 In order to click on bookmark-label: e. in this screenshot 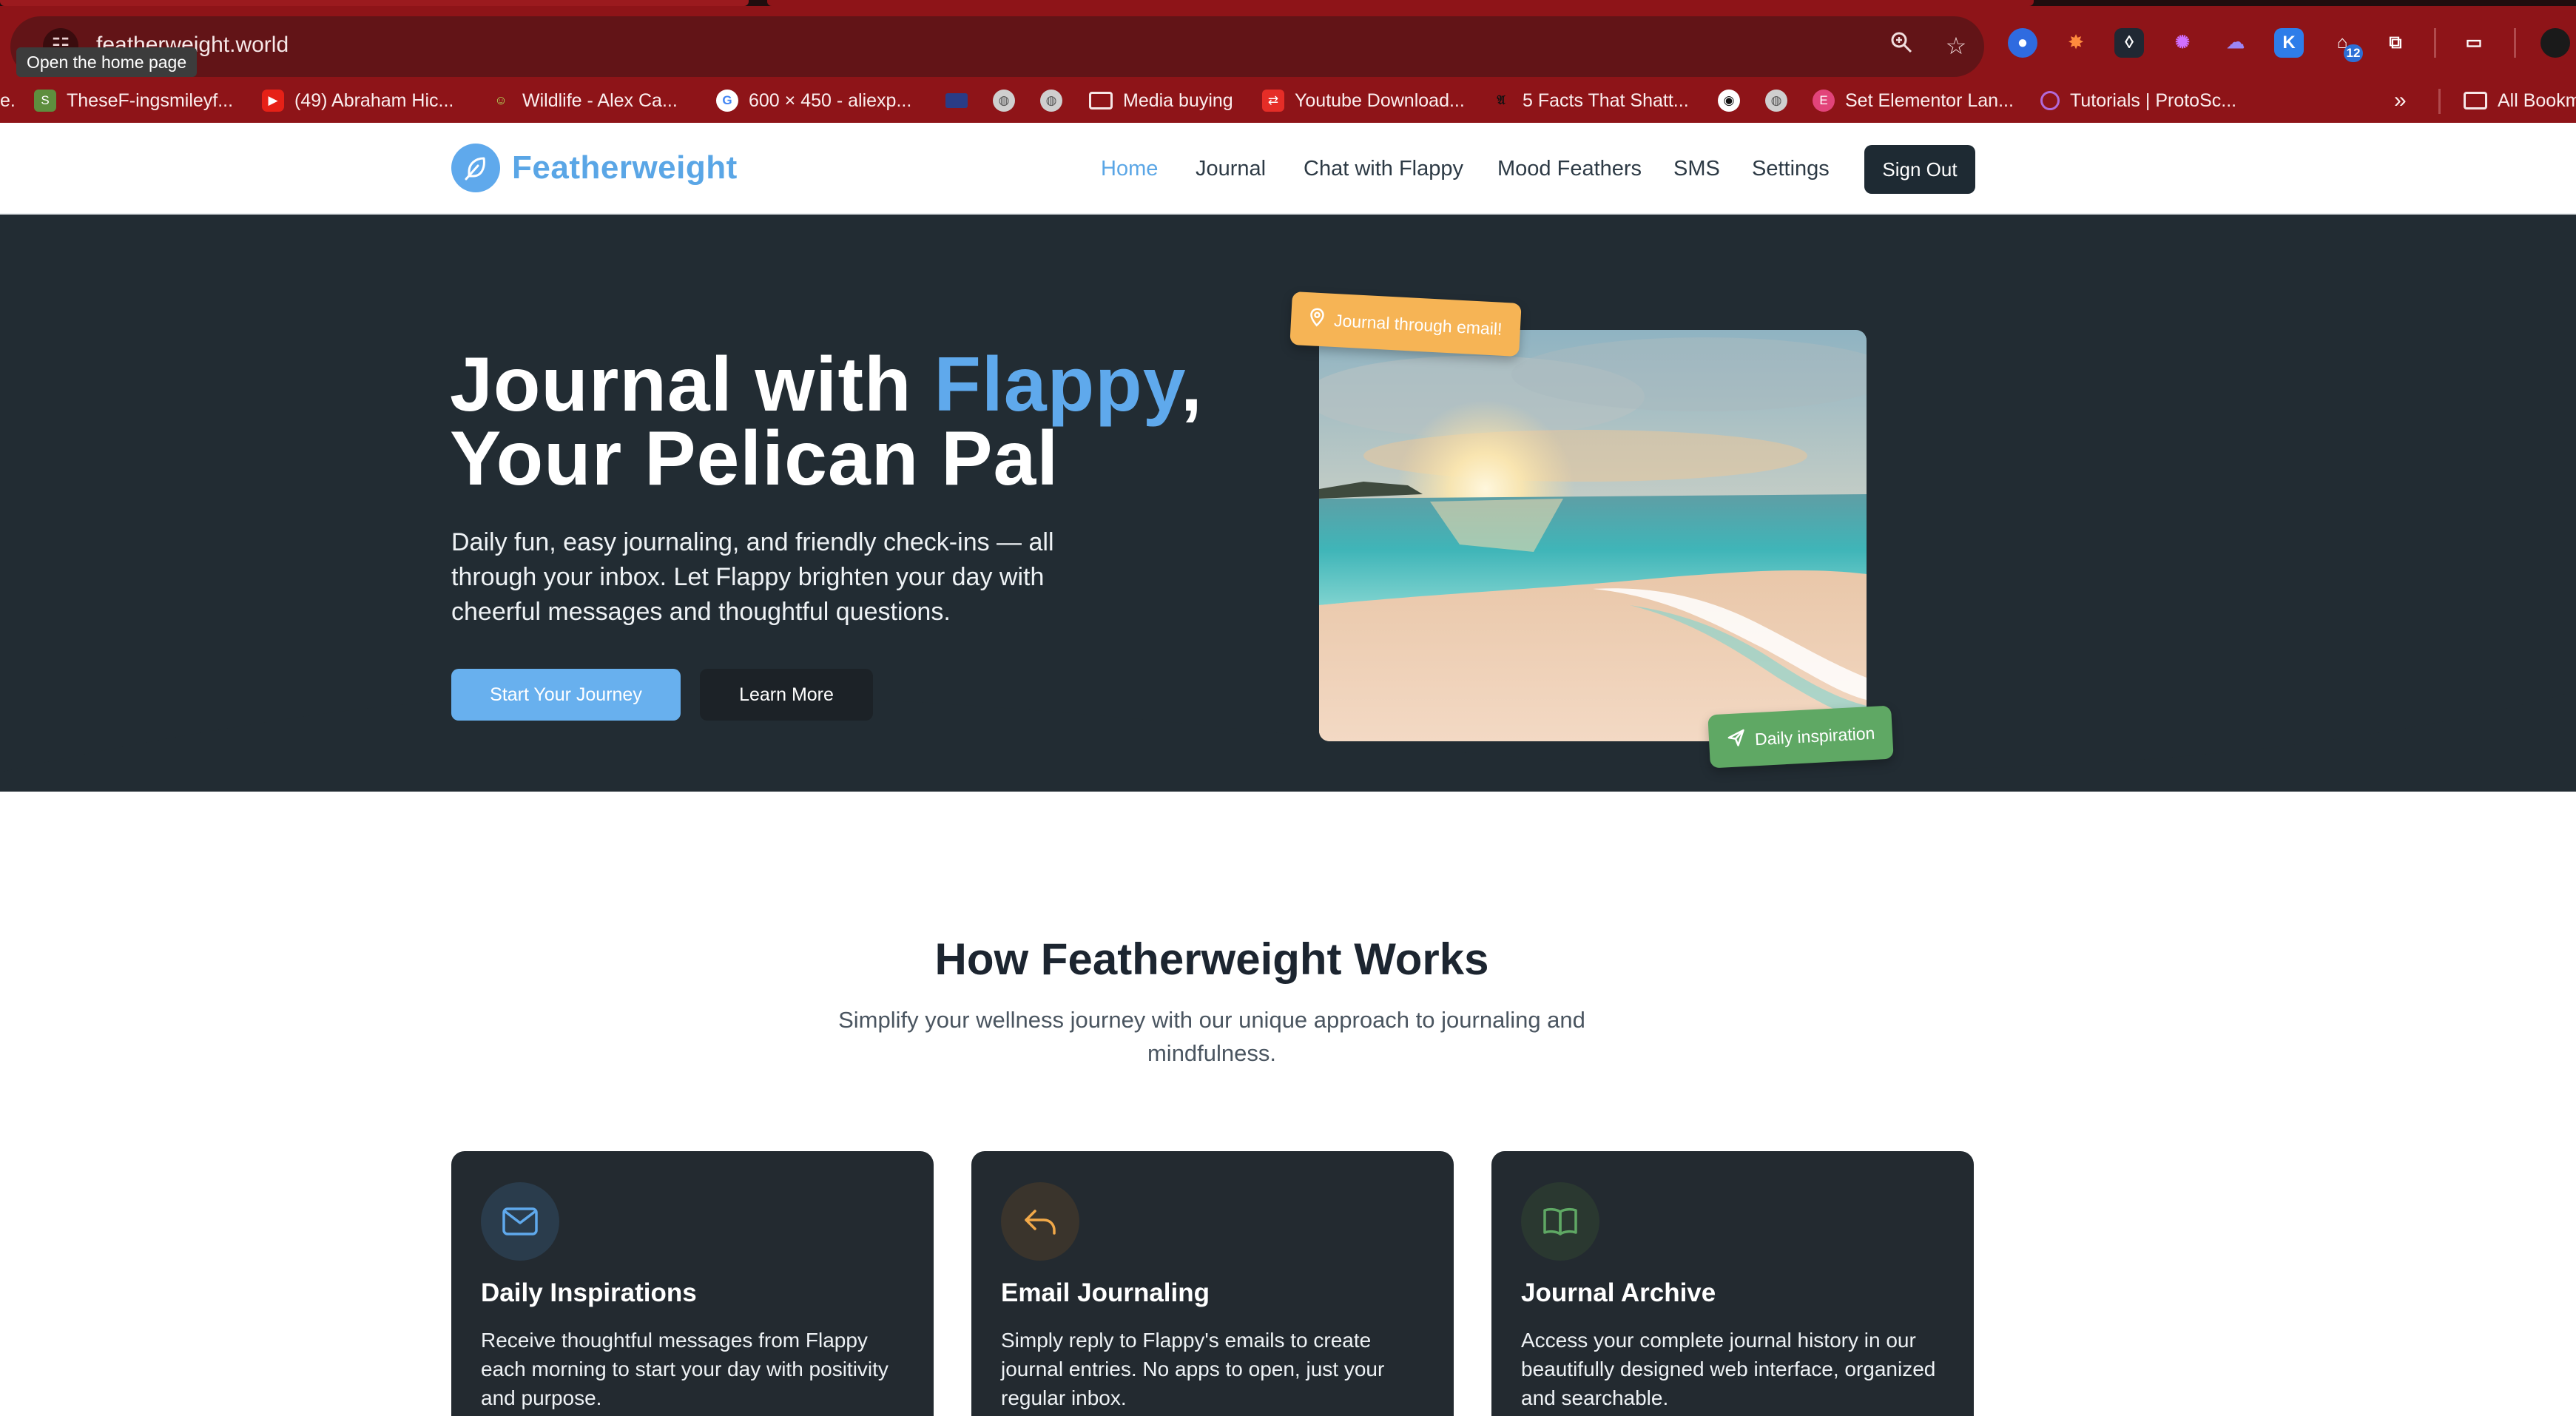, I will do `click(8, 100)`.